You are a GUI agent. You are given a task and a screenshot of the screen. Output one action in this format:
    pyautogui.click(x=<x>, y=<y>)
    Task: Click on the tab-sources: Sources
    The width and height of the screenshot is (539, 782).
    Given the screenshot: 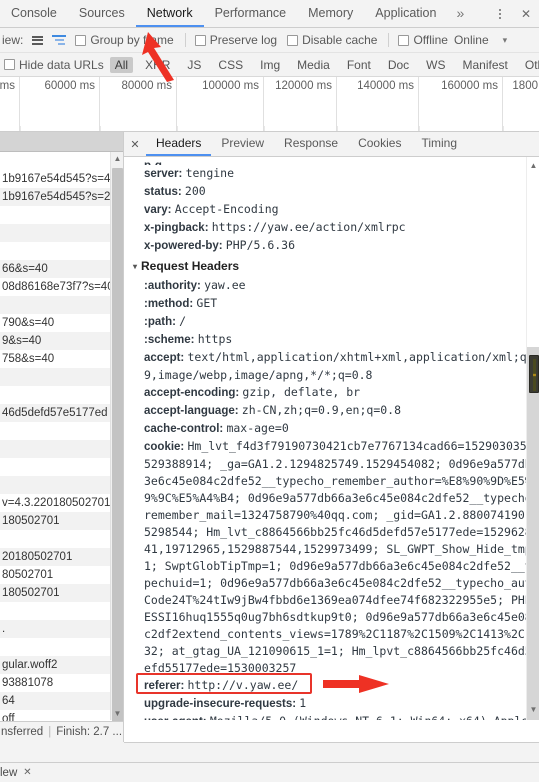 What is the action you would take?
    pyautogui.click(x=102, y=13)
    